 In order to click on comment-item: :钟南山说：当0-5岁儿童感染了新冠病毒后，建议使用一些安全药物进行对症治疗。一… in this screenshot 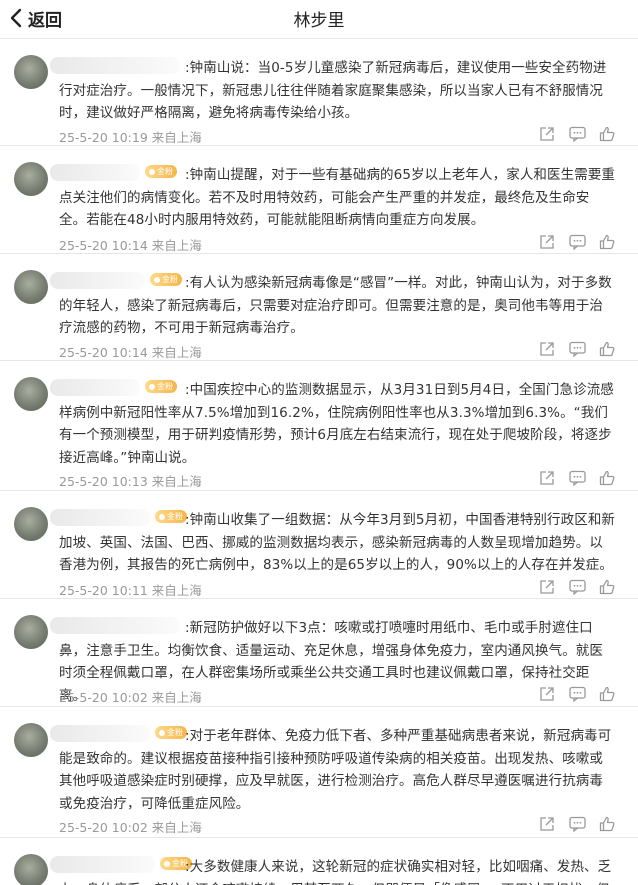, I will do `click(319, 92)`.